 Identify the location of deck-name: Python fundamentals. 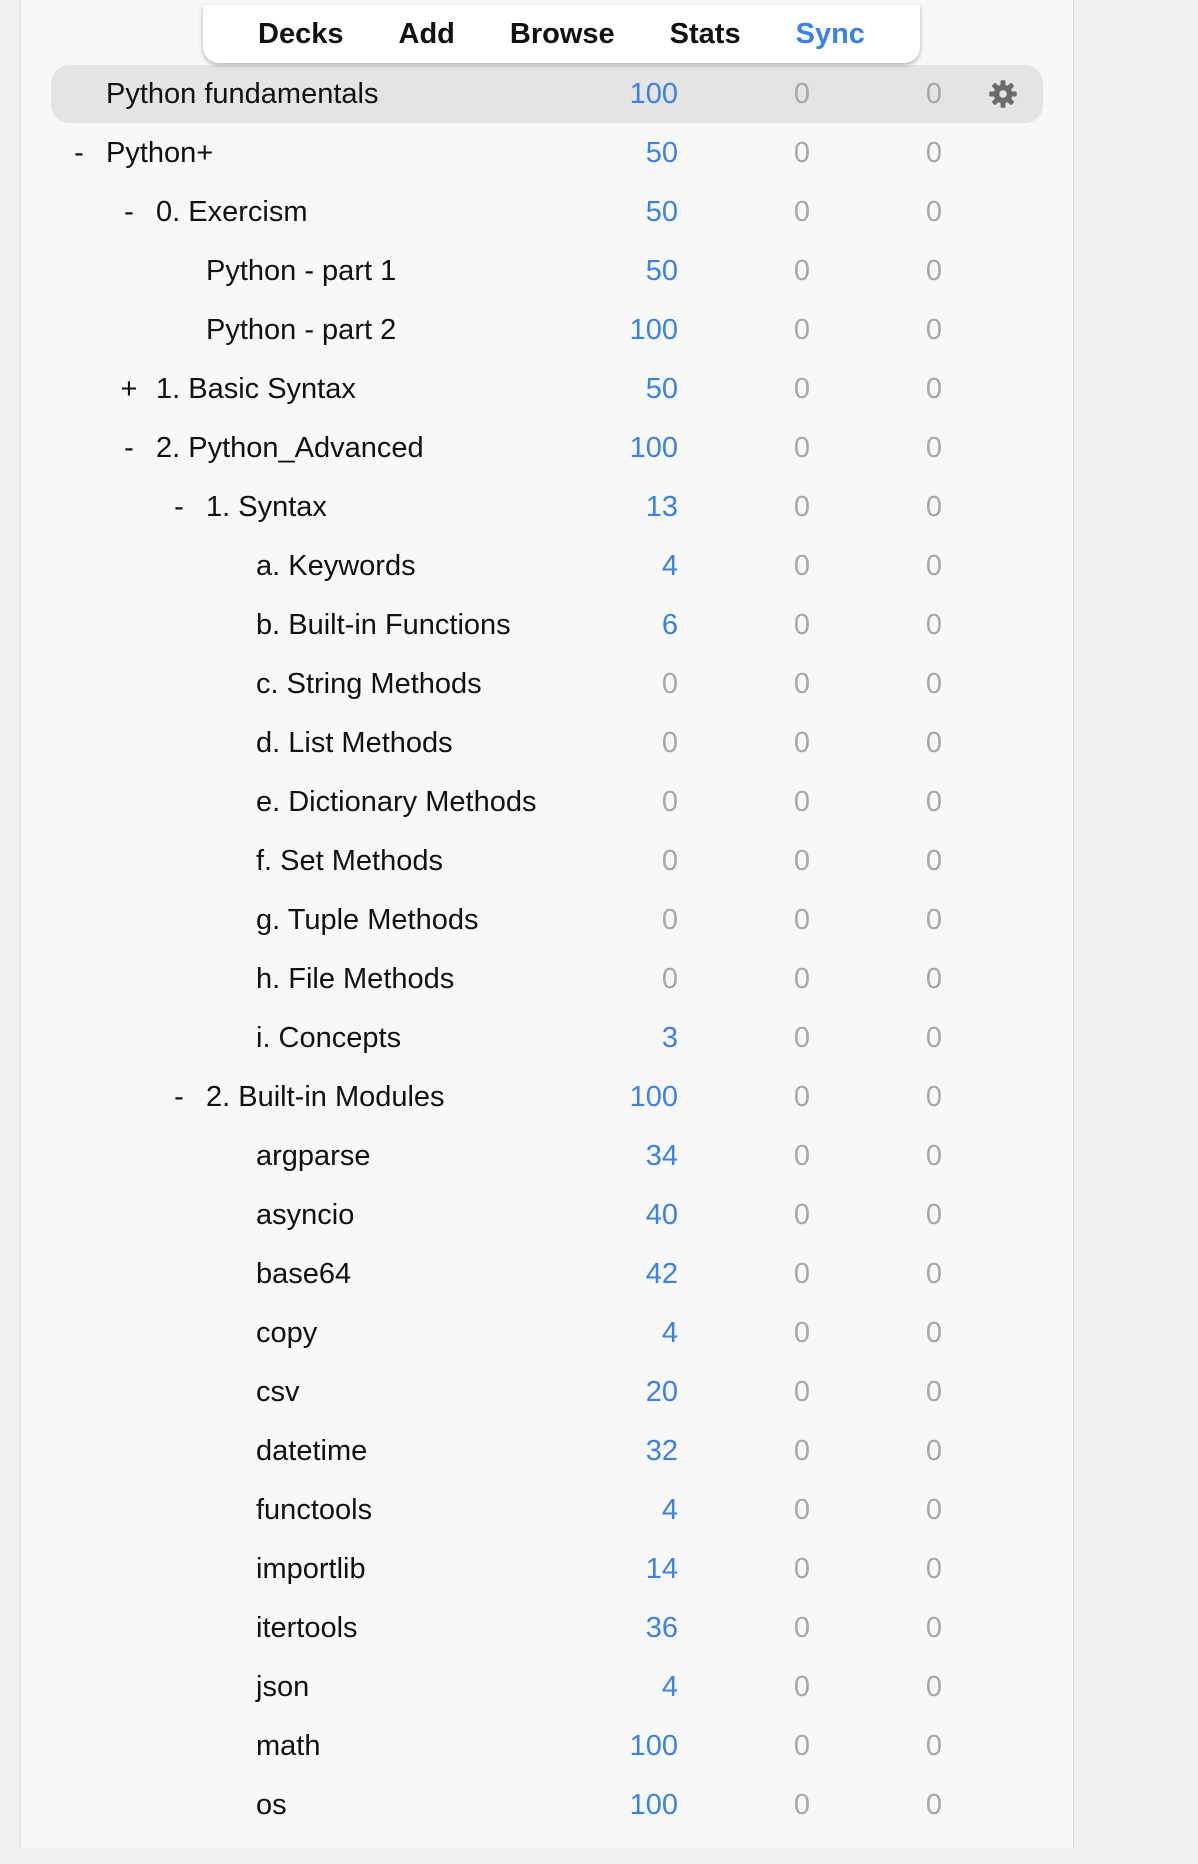
(242, 94).